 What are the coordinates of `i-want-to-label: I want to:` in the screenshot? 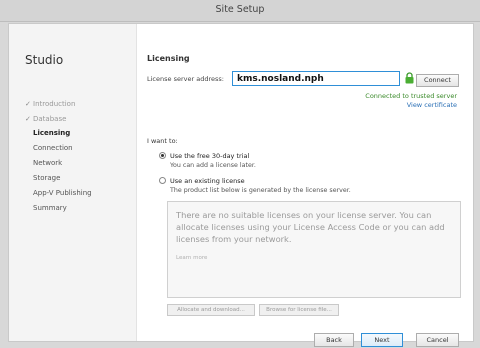 It's located at (162, 141).